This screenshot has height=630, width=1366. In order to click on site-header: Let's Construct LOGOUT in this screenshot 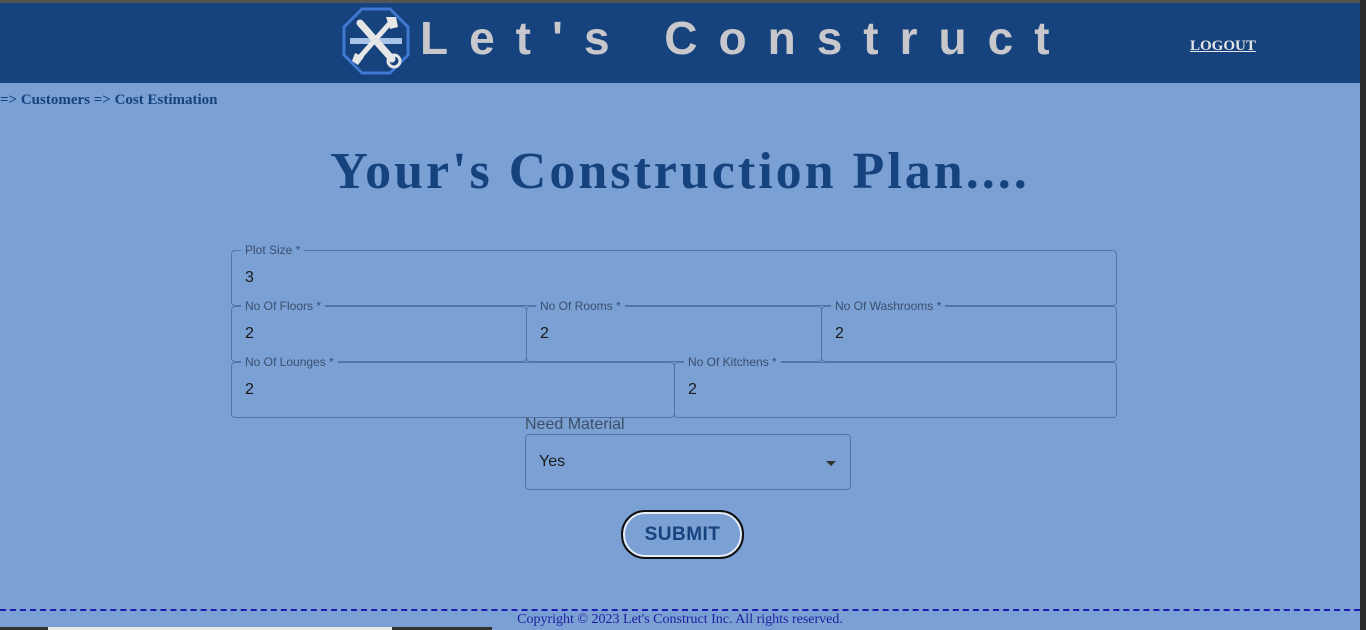, I will do `click(680, 43)`.